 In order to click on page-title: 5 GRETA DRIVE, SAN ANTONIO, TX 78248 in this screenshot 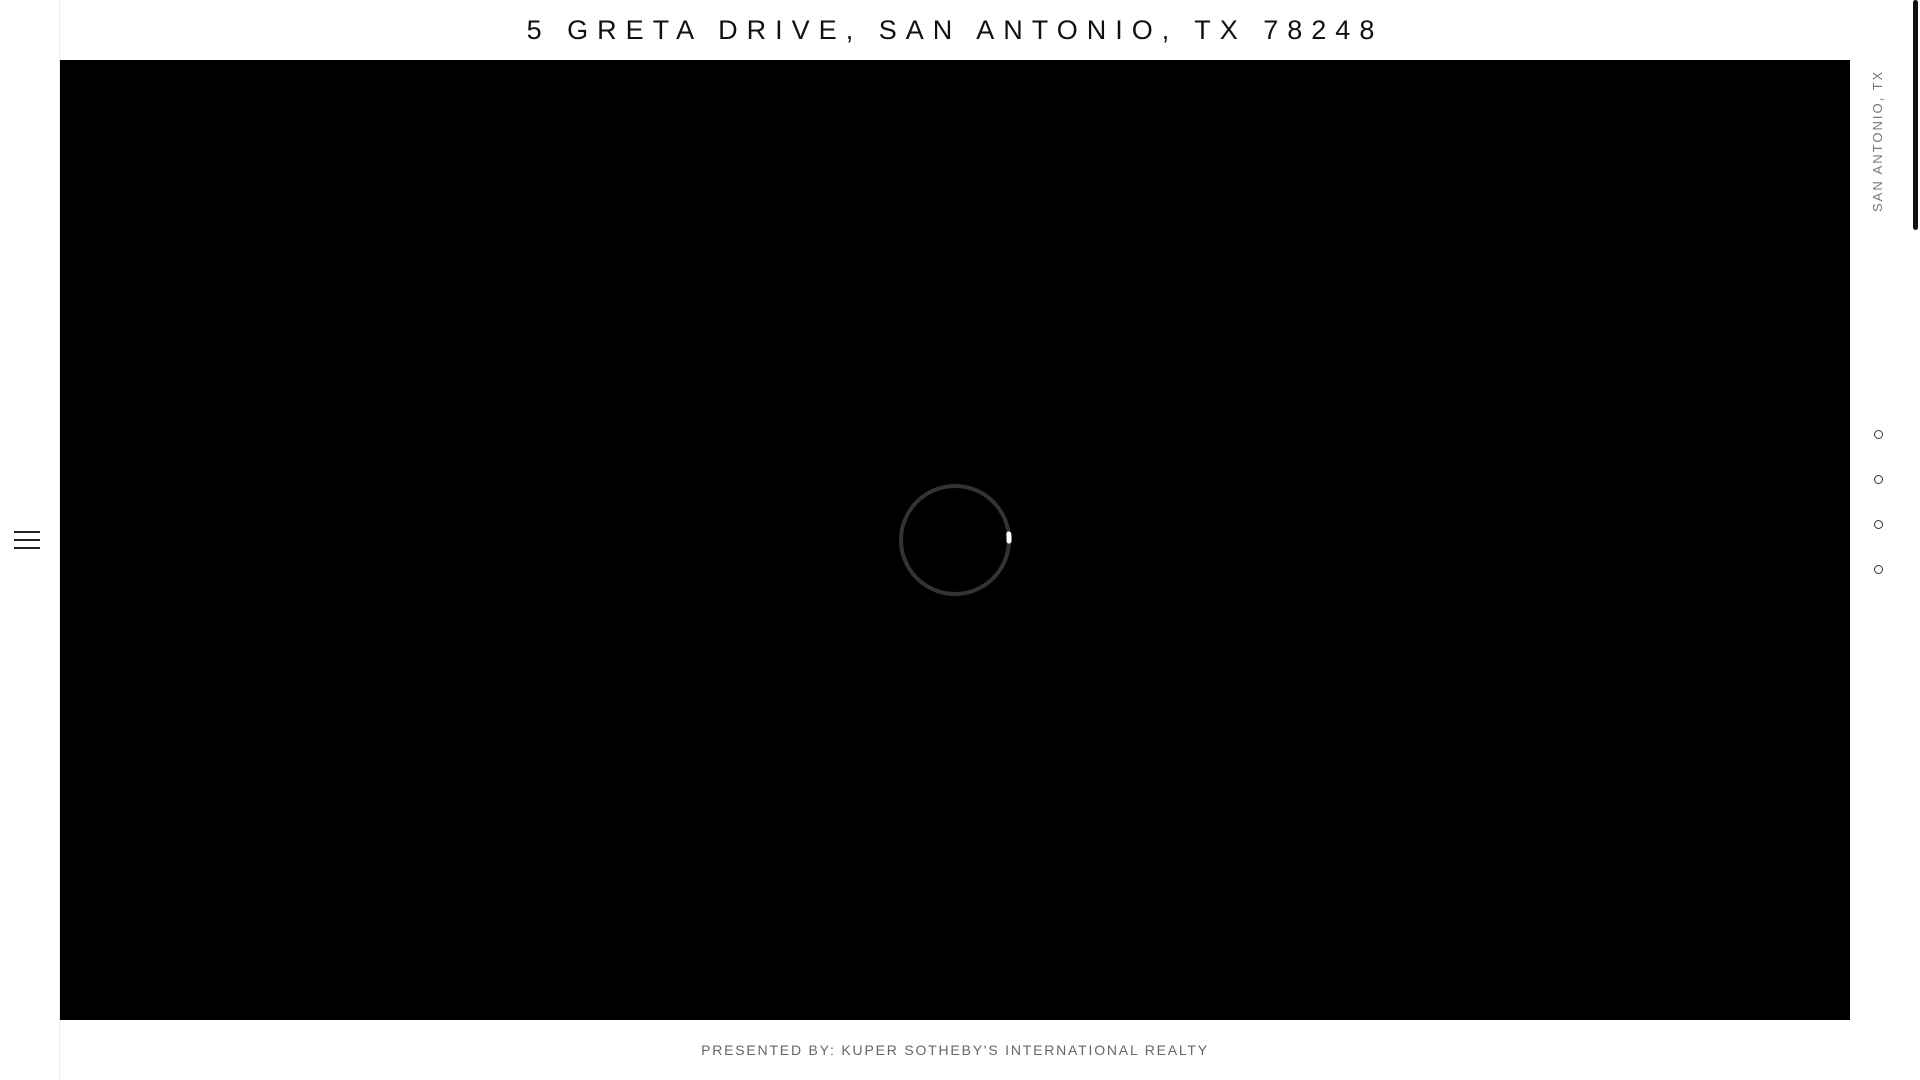, I will do `click(955, 29)`.